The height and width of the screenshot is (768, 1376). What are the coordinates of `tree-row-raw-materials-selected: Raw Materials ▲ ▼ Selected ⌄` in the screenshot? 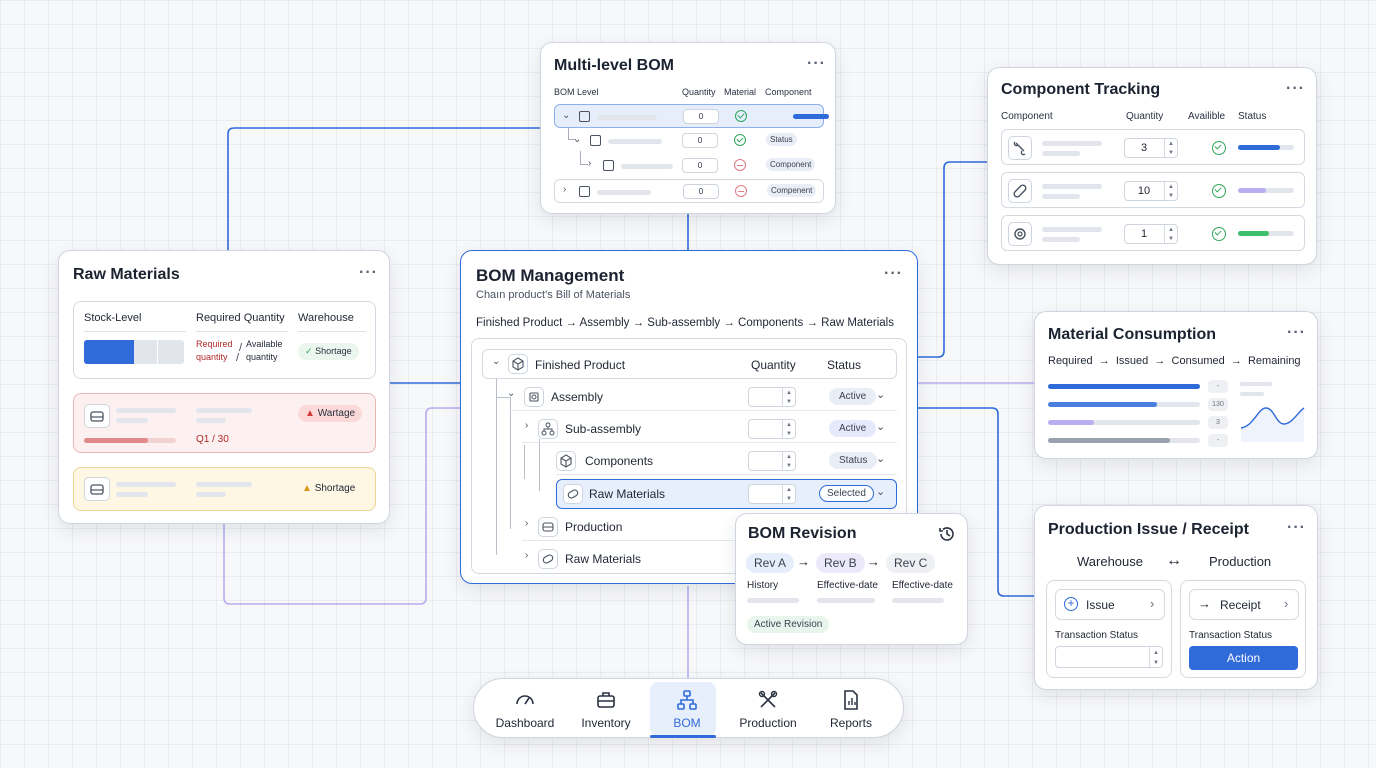 It's located at (726, 494).